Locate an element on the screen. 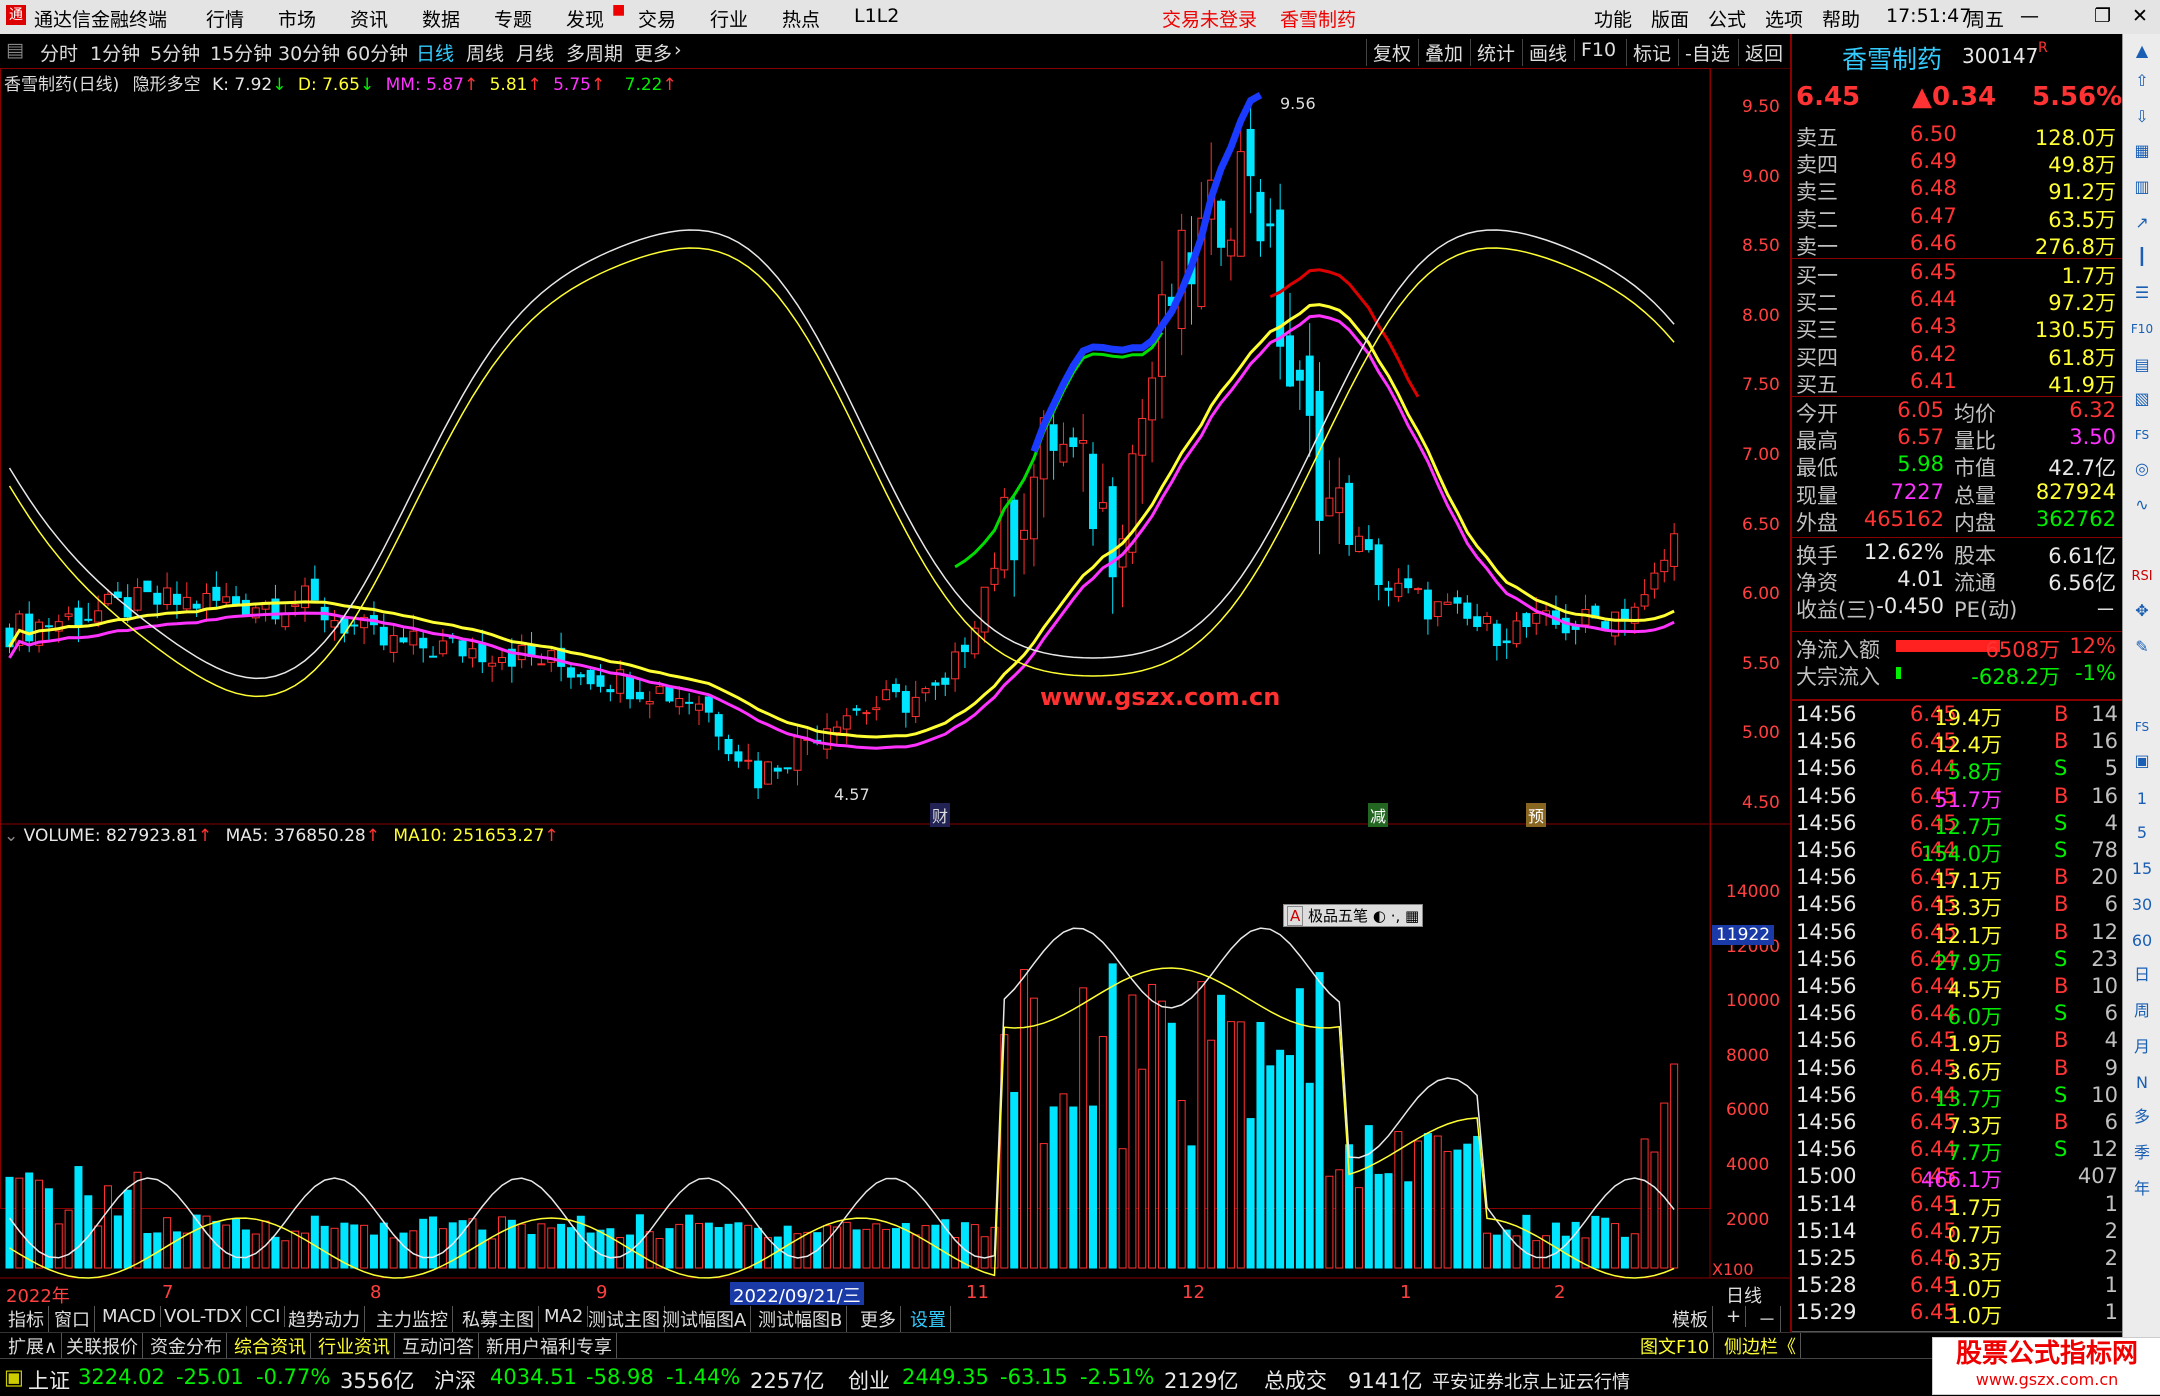  tab-daily: 日线 is located at coordinates (435, 52).